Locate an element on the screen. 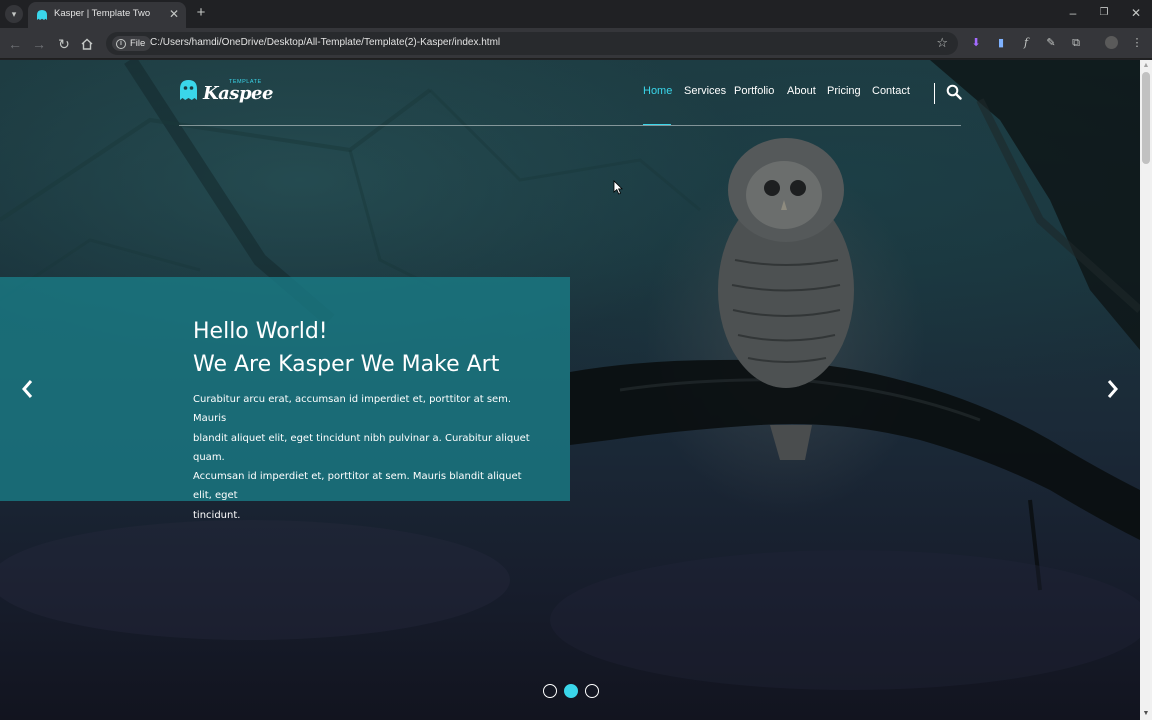 The height and width of the screenshot is (720, 1152). search-icon is located at coordinates (954, 92).